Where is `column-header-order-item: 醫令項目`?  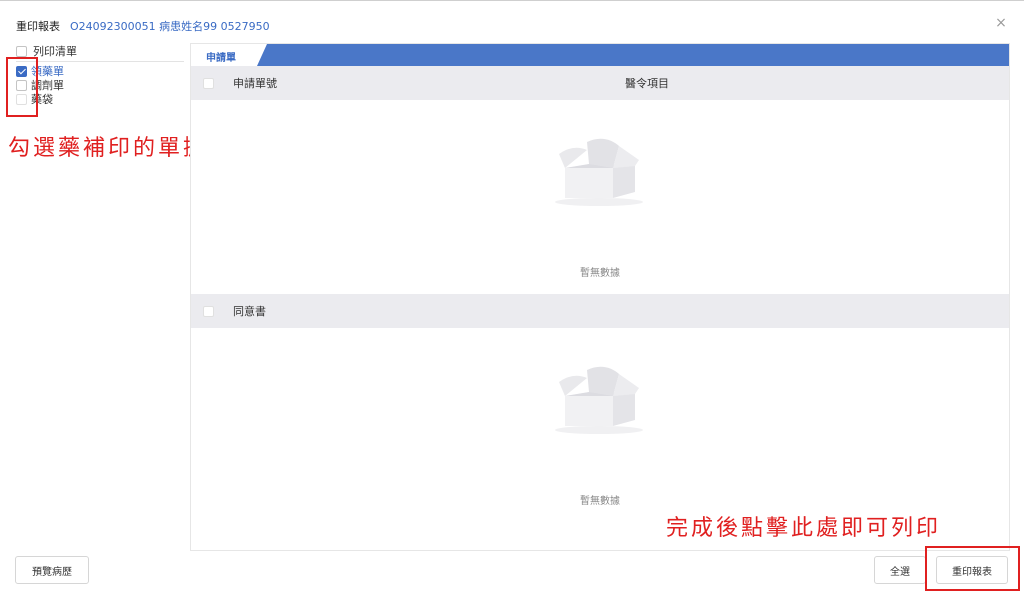
column-header-order-item: 醫令項目 is located at coordinates (647, 83).